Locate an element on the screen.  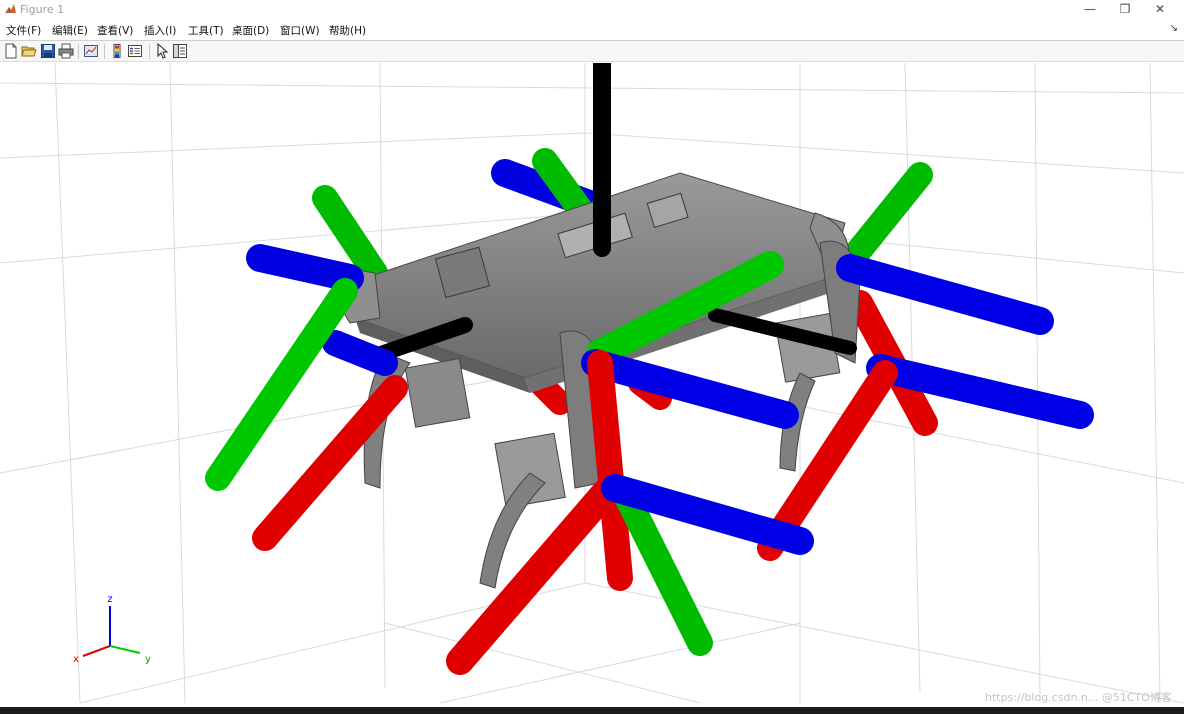
link-plot-icon is located at coordinates (91, 51).